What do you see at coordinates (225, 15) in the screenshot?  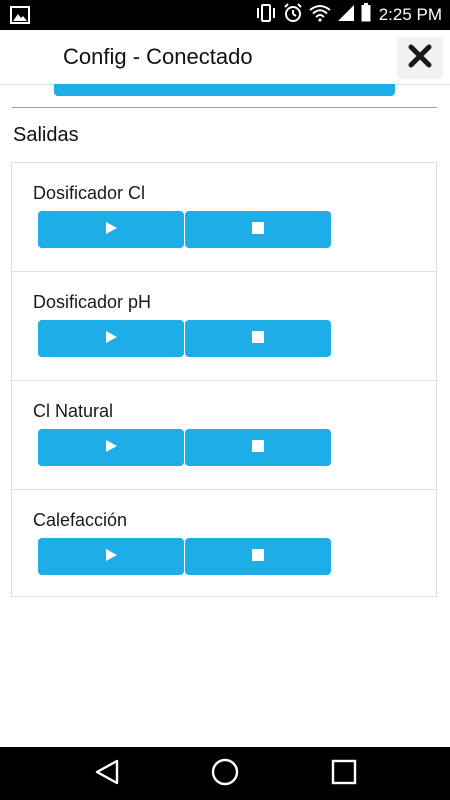 I see `status-bar: 2:25 PM` at bounding box center [225, 15].